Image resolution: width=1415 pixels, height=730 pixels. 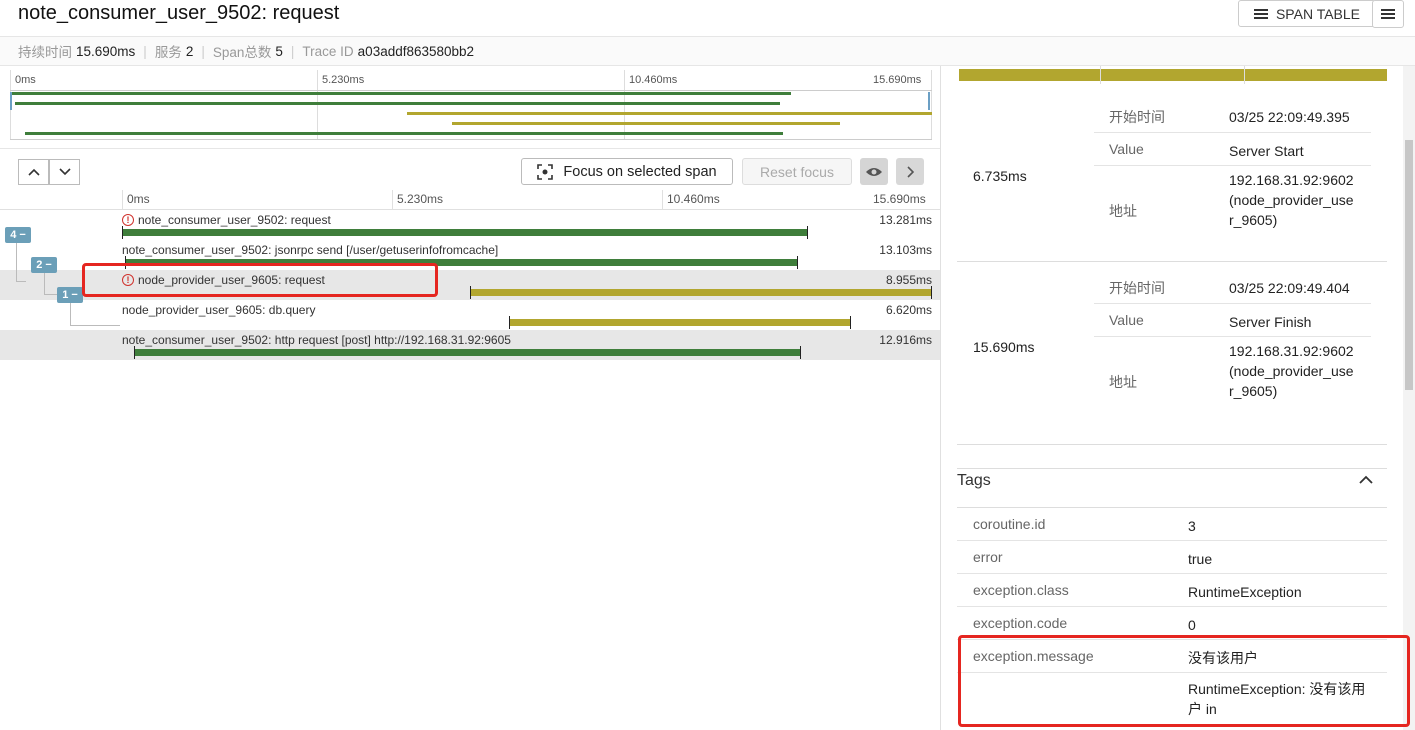 I want to click on reset-focus-button: Reset focus, so click(x=797, y=171).